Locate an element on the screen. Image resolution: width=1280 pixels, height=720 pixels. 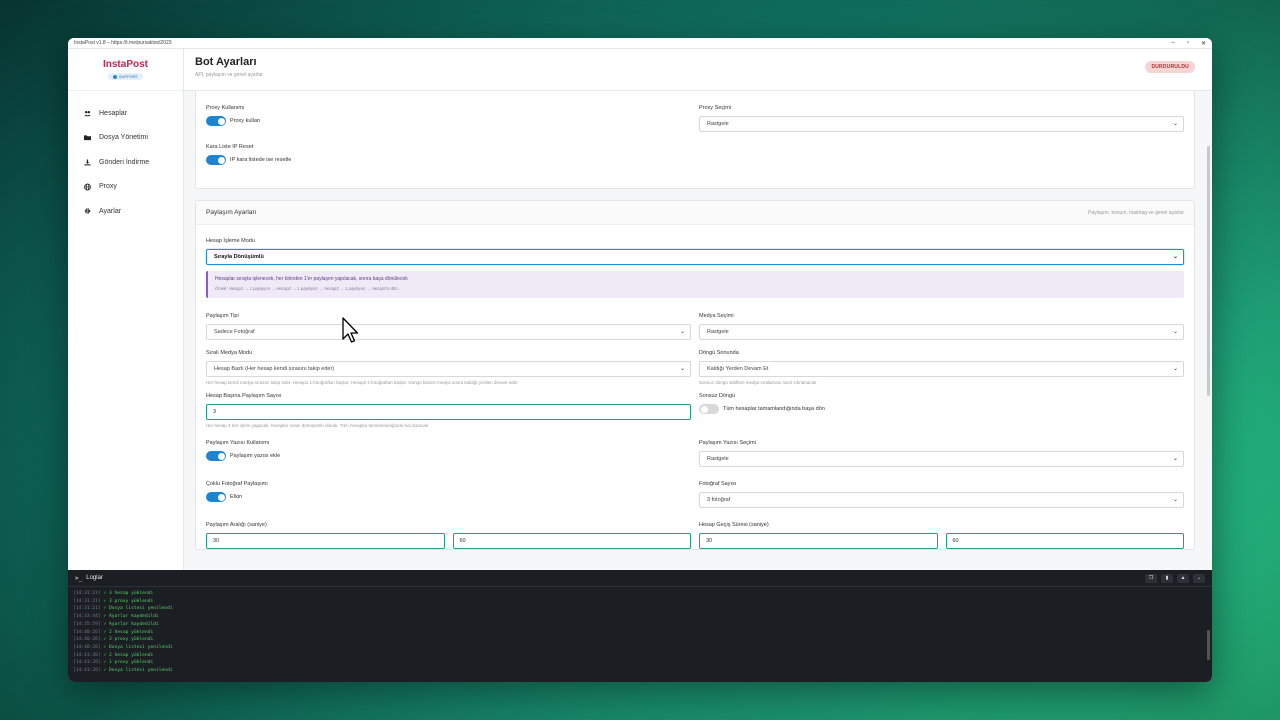
interval-max-input: 60 is located at coordinates (571, 541).